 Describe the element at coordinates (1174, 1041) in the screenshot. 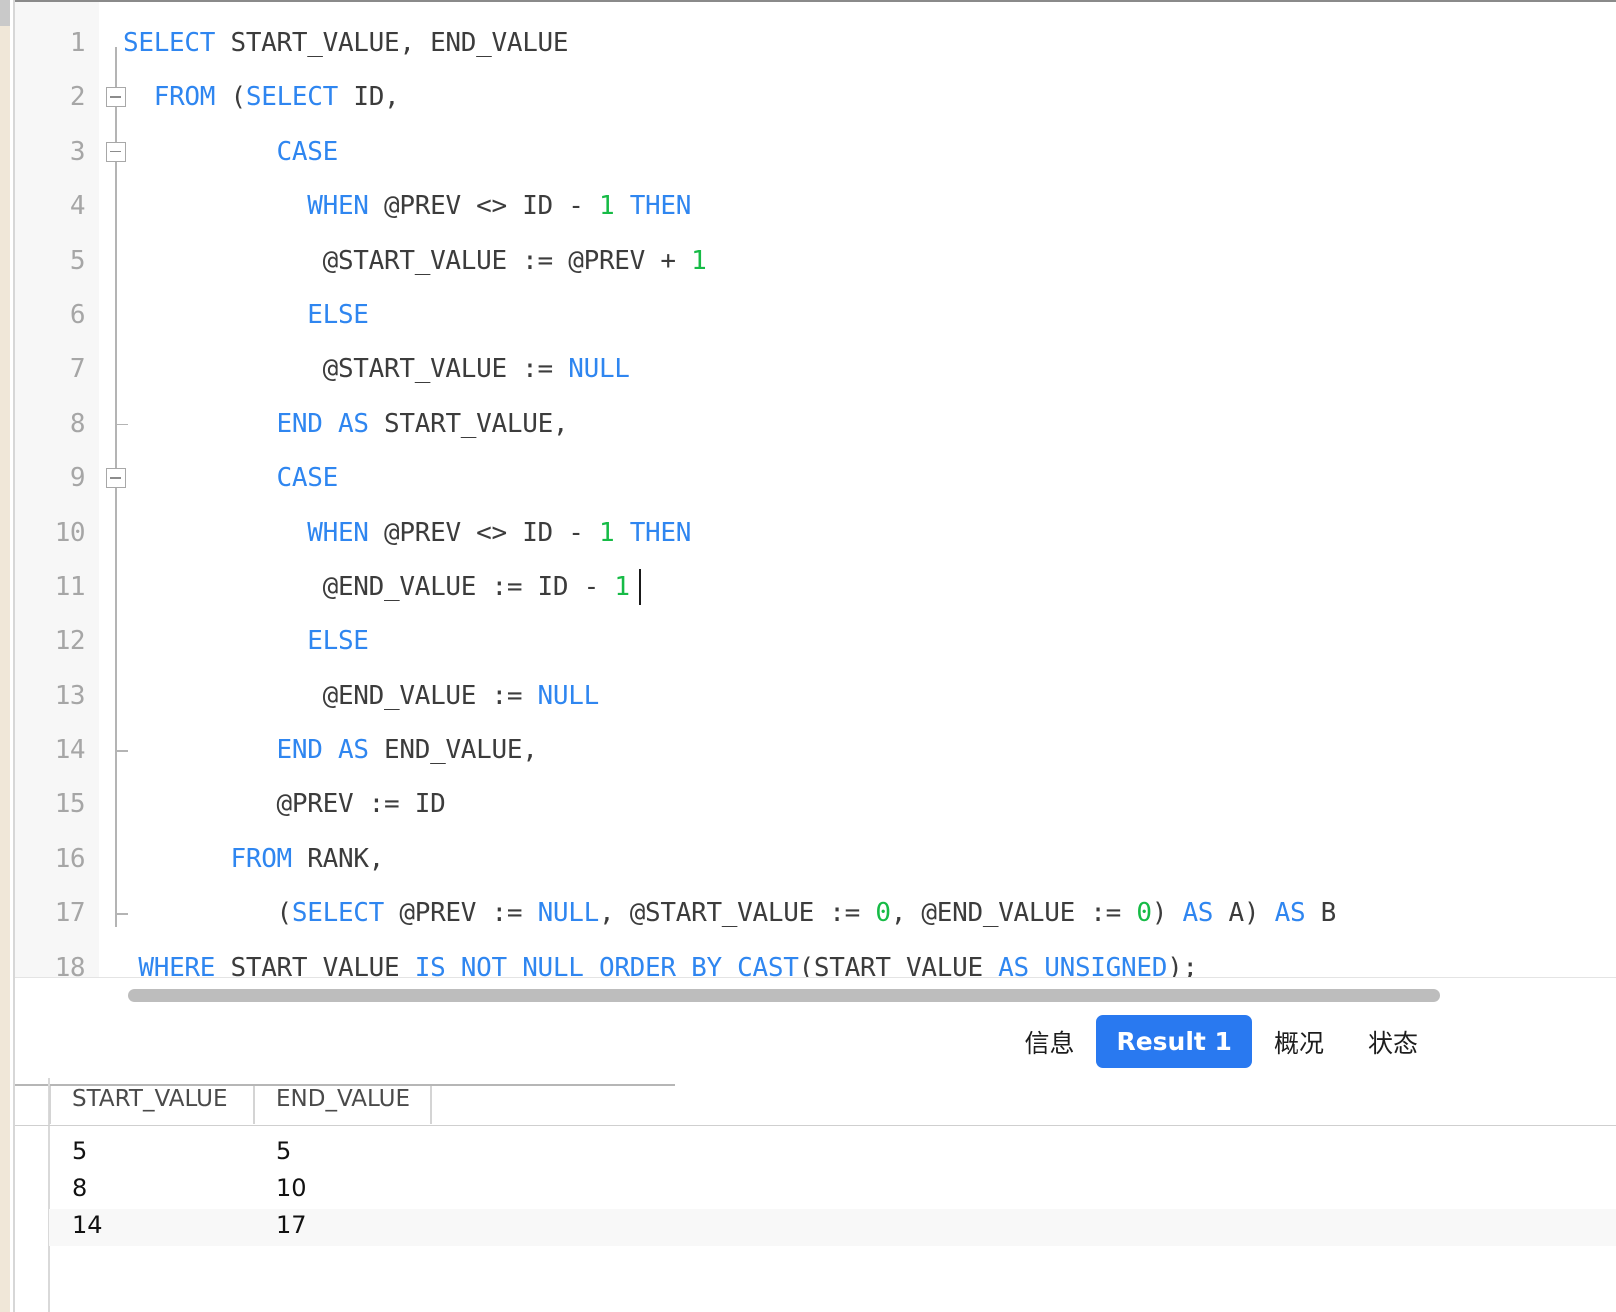

I see `tab-result-1: Result 1` at that location.